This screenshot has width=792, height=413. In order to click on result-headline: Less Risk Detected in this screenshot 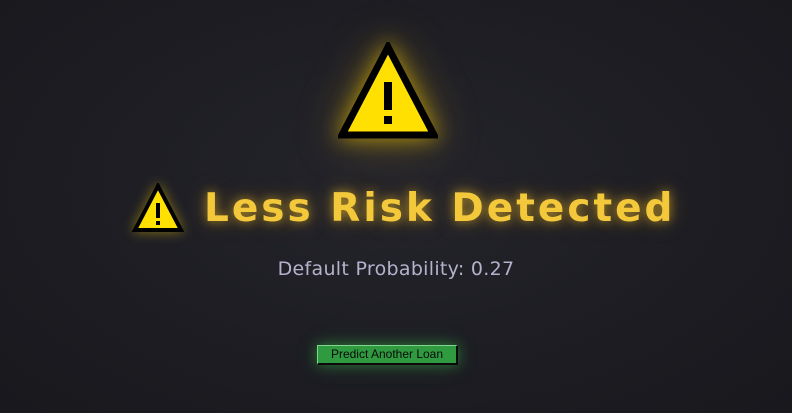, I will do `click(403, 208)`.